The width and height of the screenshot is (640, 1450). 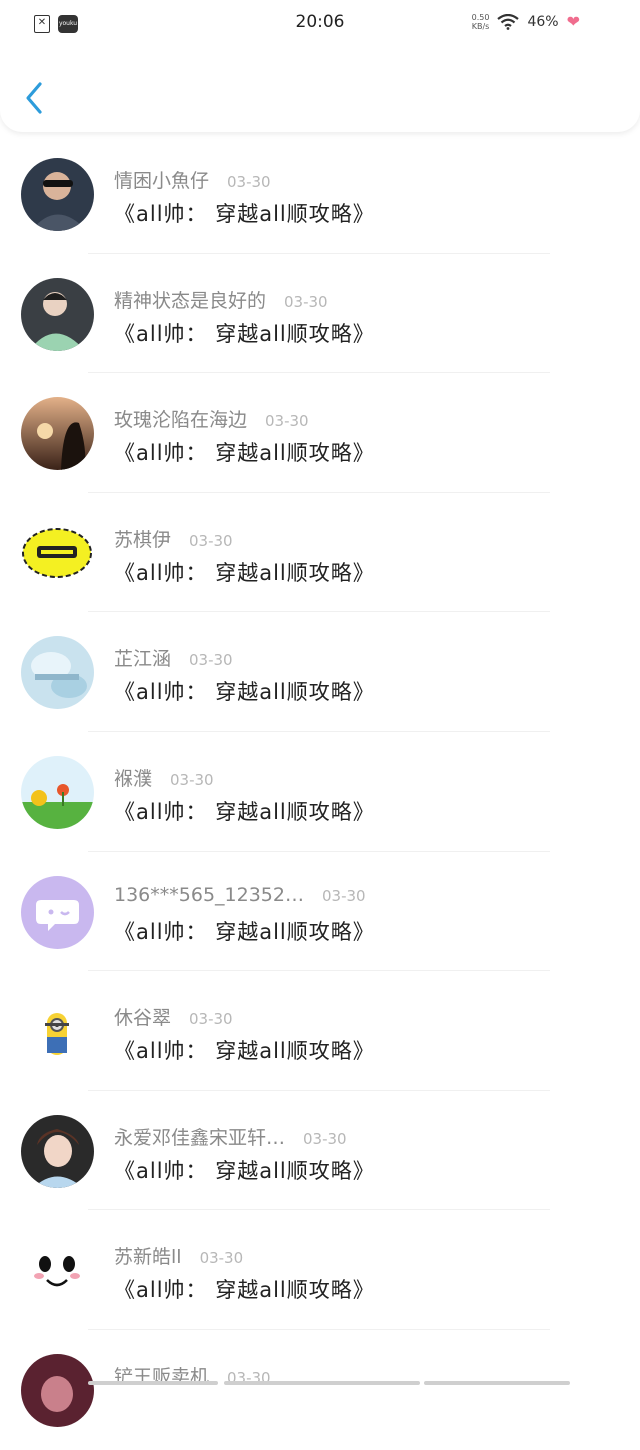 I want to click on bottom-scroll-indicator, so click(x=320, y=1383).